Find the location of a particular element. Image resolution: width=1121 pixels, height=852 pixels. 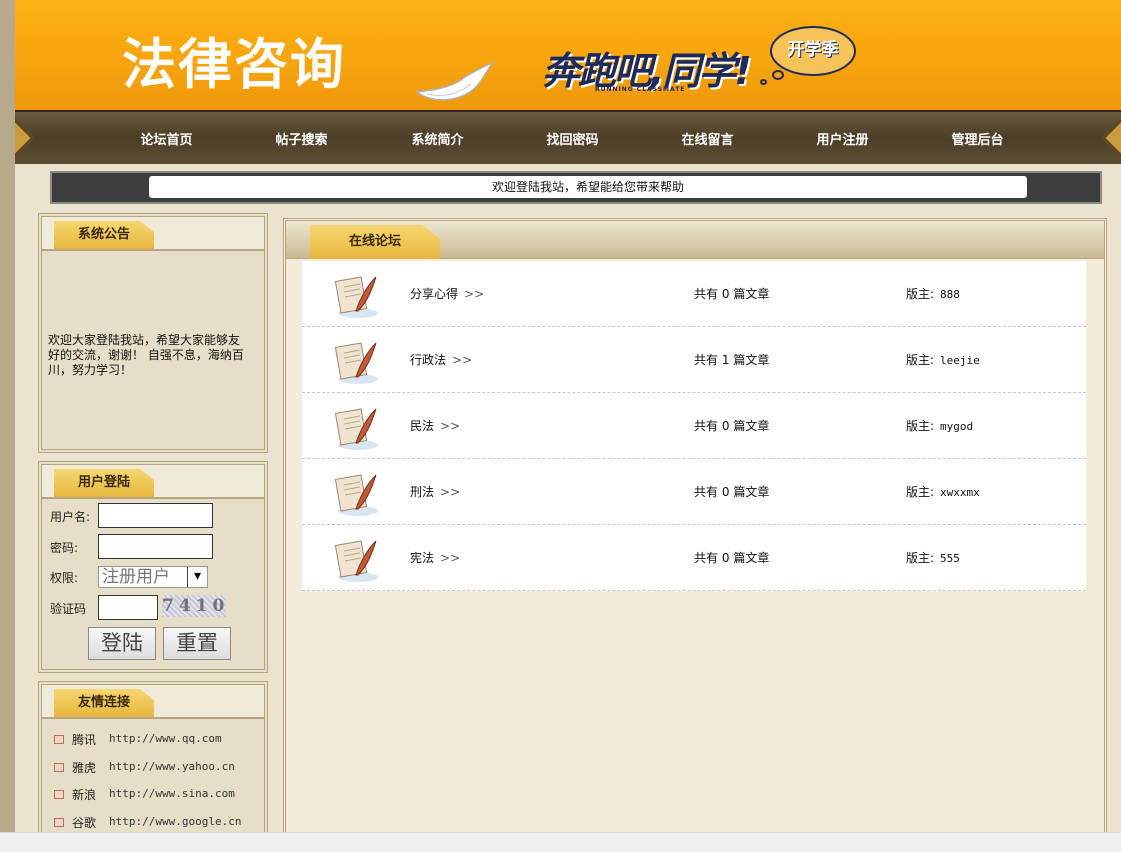

forum-title: 在线论坛 is located at coordinates (375, 242).